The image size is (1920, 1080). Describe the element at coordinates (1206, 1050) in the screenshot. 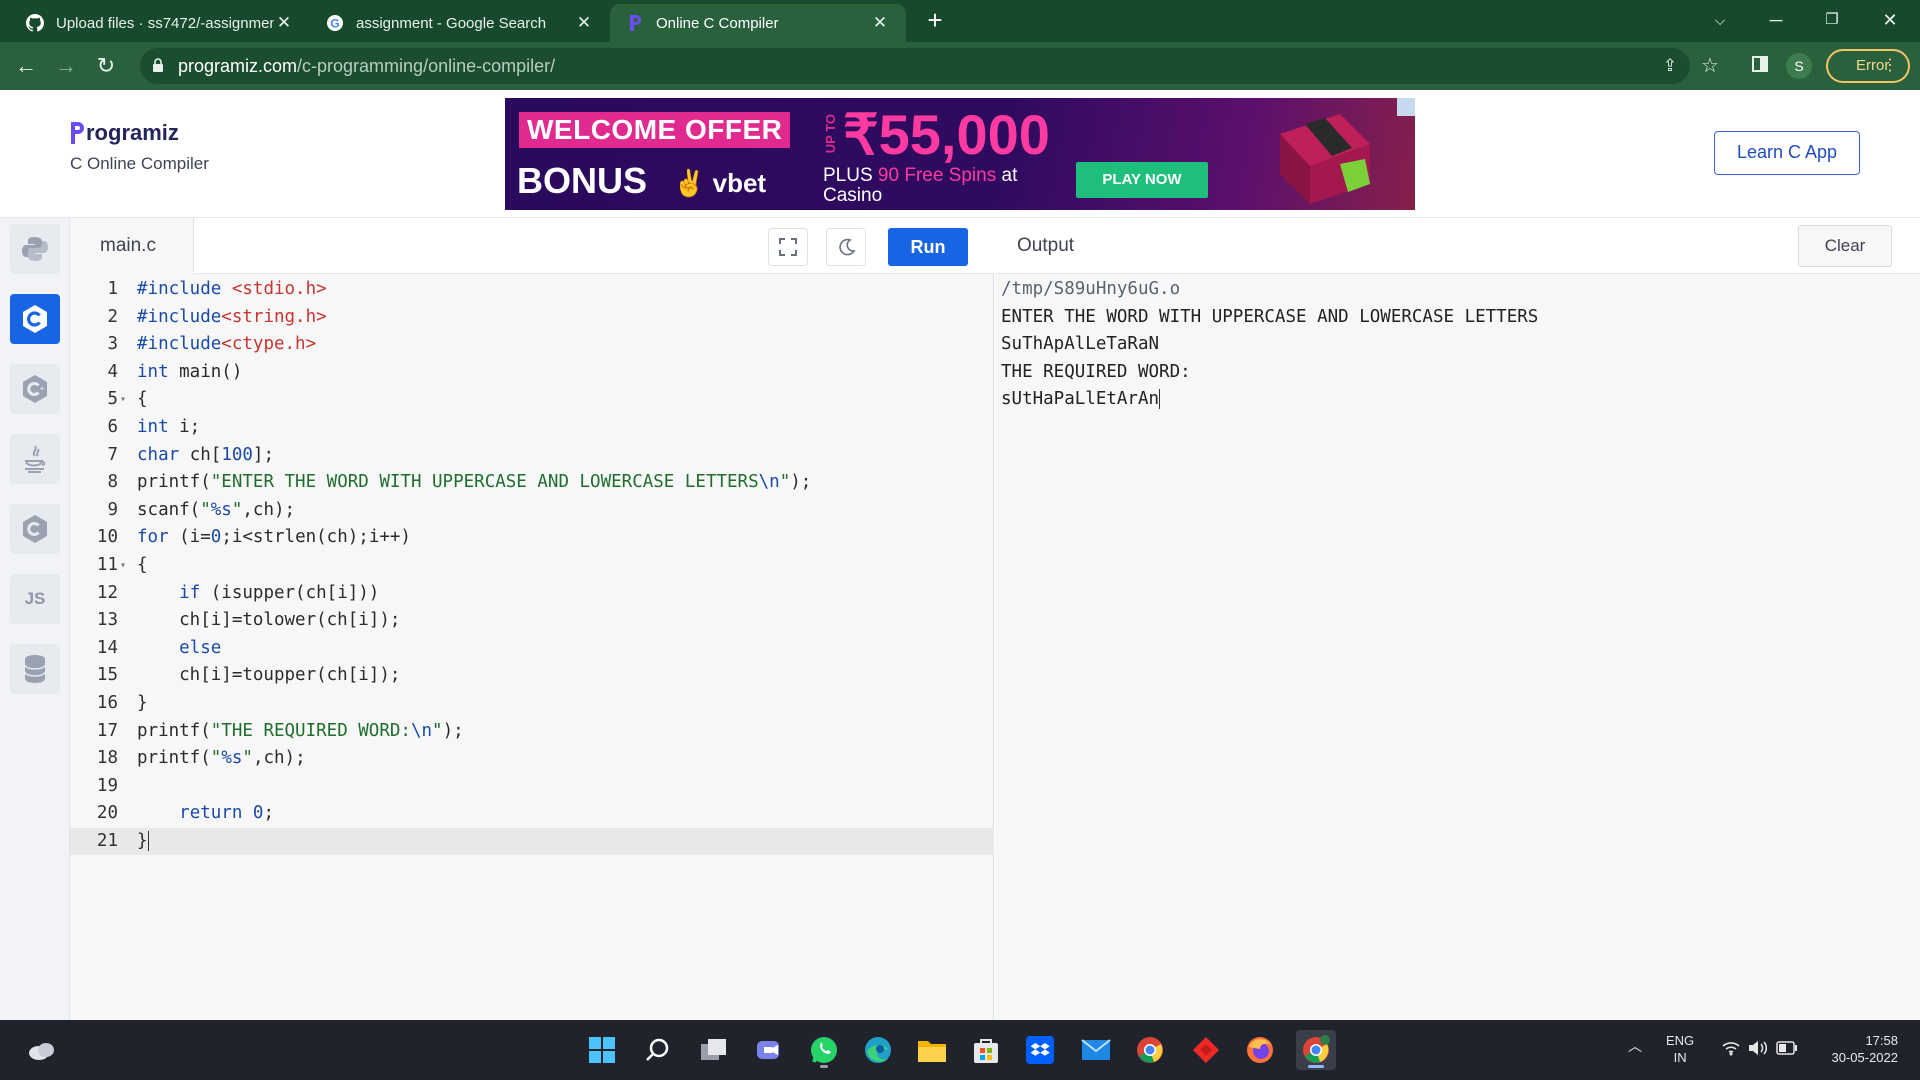

I see `anydesk-icon` at that location.